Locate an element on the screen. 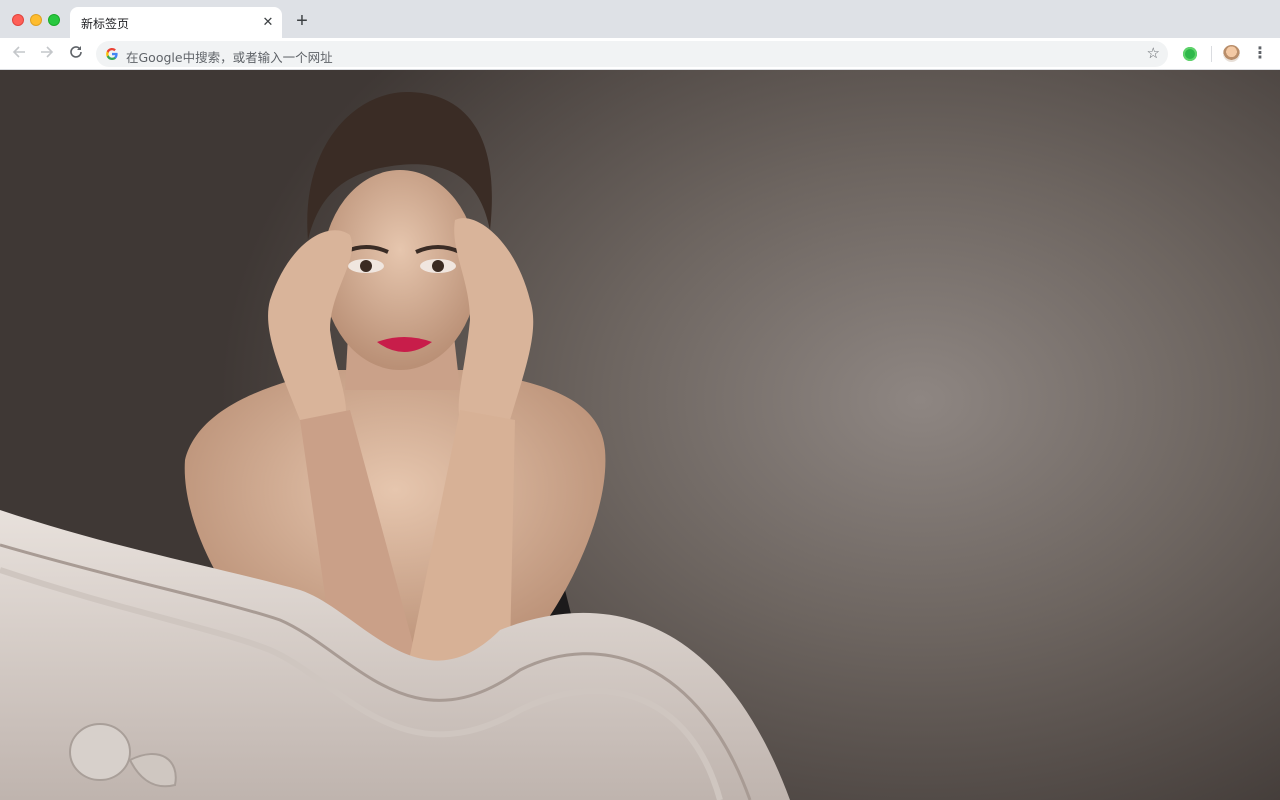 This screenshot has width=1280, height=800. reload-icon is located at coordinates (76, 53).